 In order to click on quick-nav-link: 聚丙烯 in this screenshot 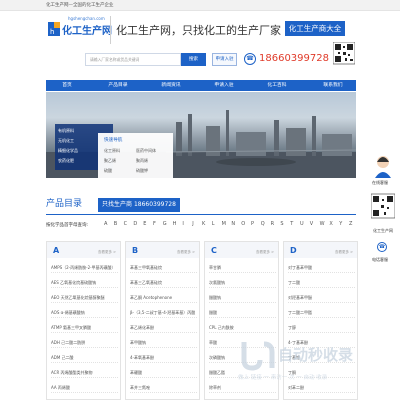, I will do `click(142, 161)`.